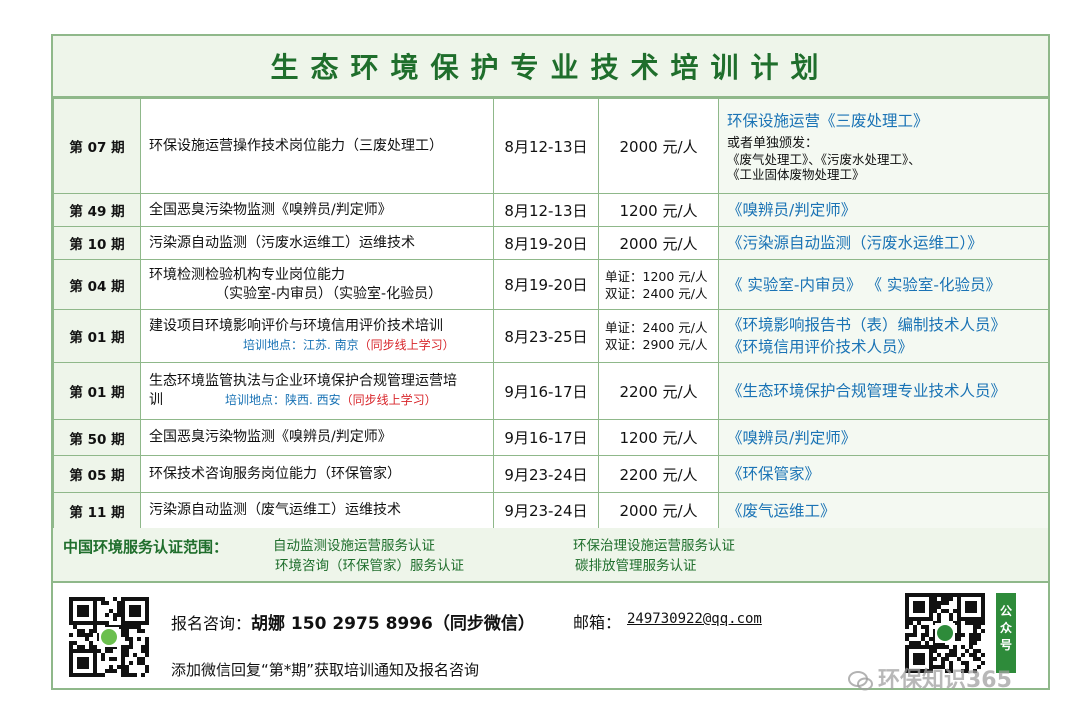 This screenshot has height=724, width=1080. I want to click on cert-line: 《环境影响报告书（表）编制技术人员》, so click(867, 325).